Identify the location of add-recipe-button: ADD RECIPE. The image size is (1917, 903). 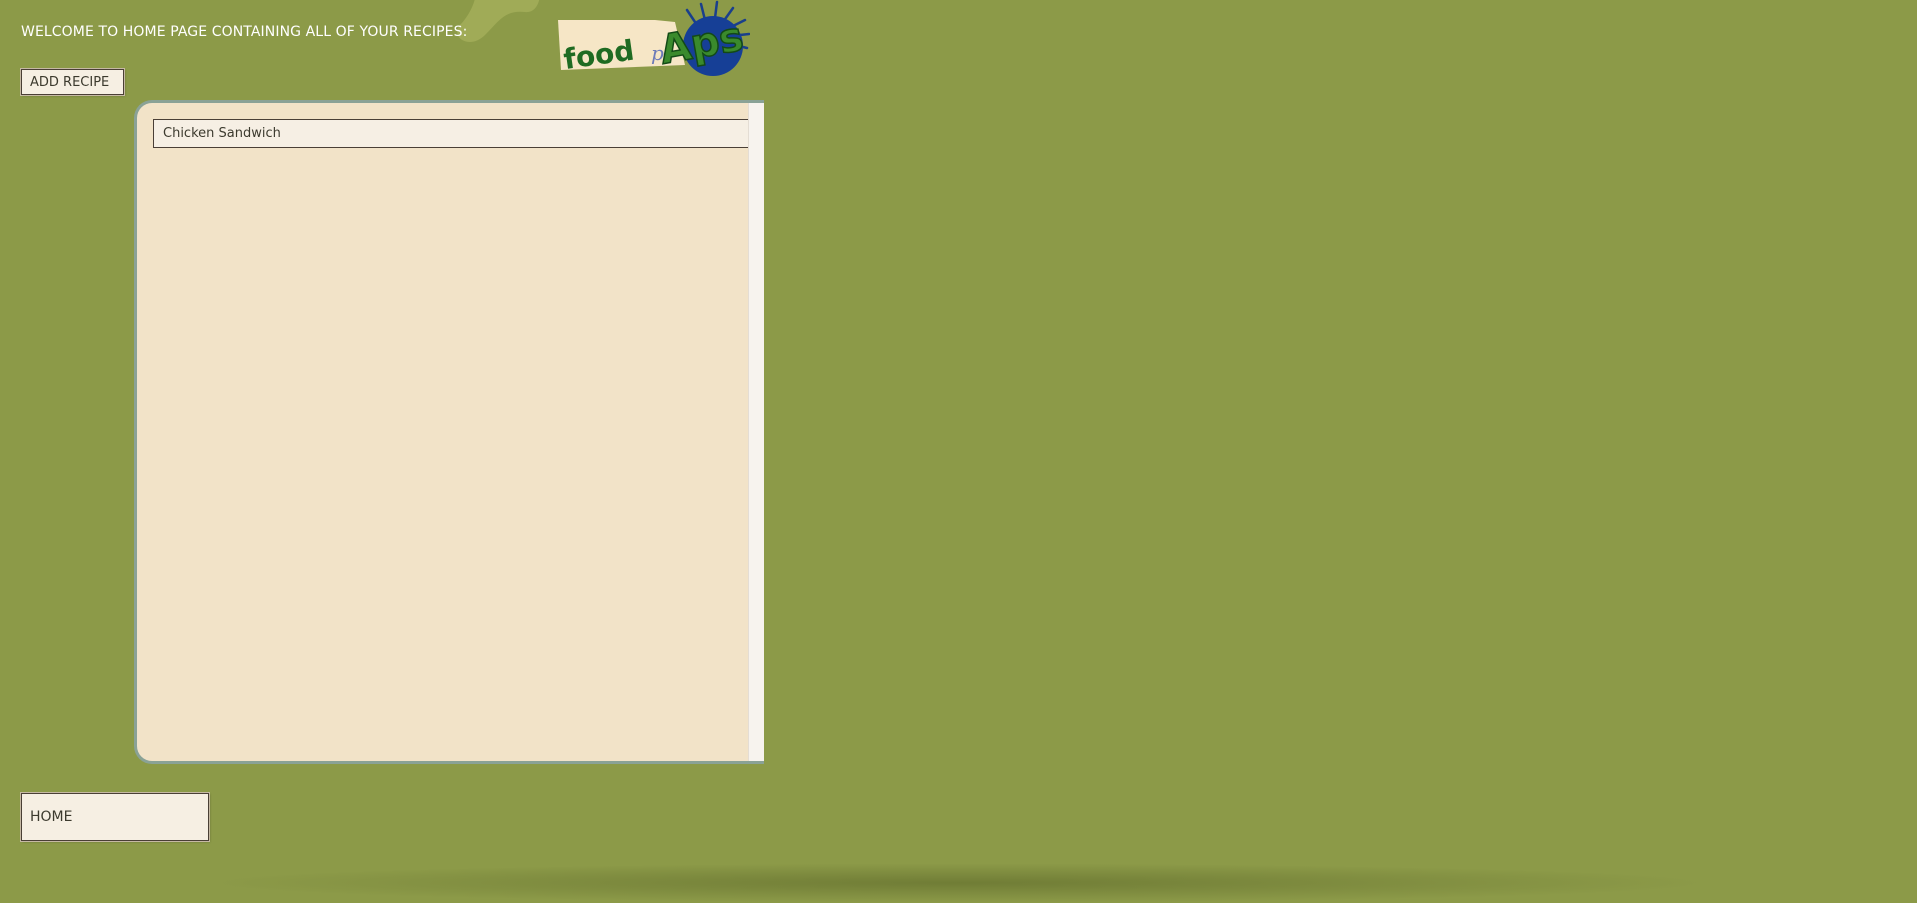
(72, 82).